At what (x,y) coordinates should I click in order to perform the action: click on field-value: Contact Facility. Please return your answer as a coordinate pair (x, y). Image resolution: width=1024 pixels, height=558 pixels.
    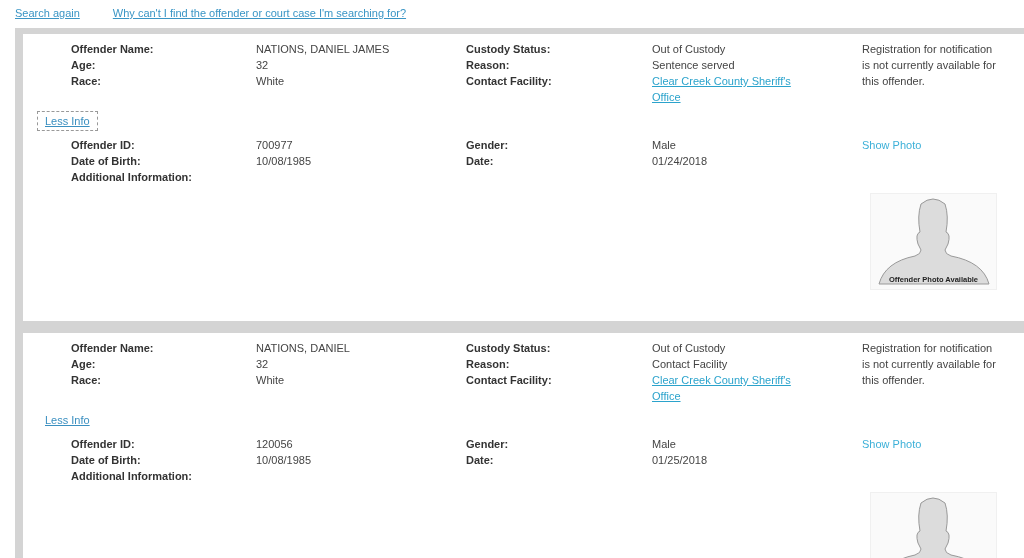
    Looking at the image, I should click on (690, 364).